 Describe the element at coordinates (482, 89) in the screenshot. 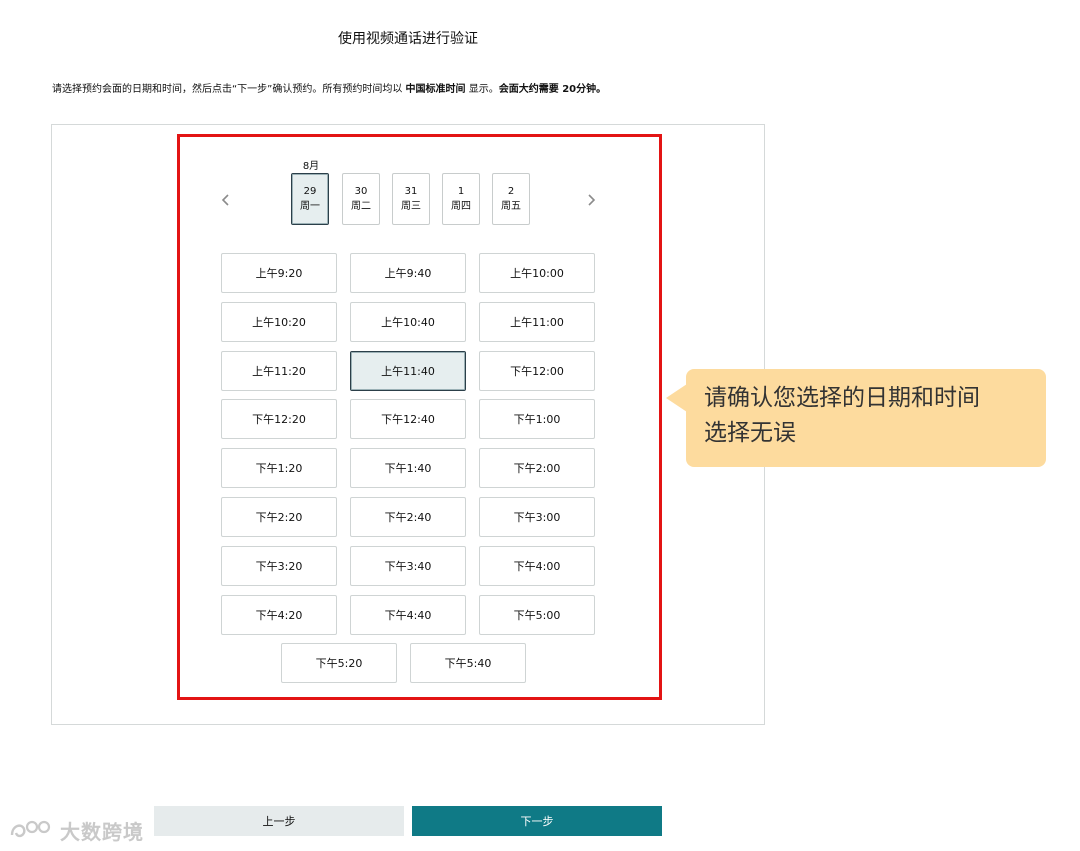

I see `instructions-text-2: 显示。` at that location.